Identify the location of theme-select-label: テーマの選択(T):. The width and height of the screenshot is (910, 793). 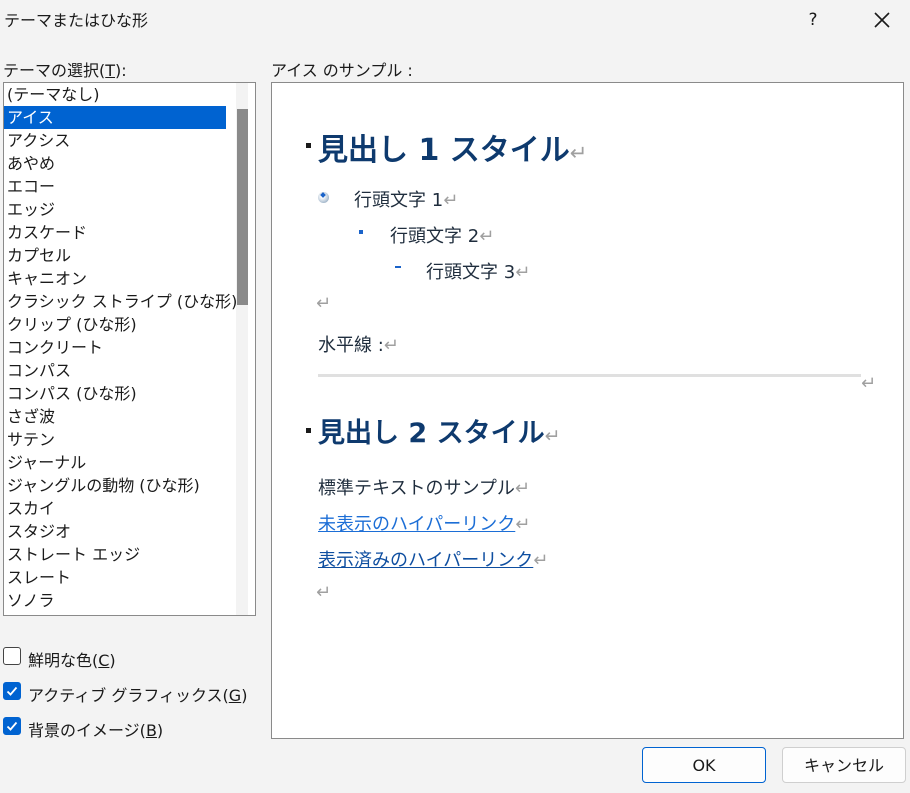
(65, 69).